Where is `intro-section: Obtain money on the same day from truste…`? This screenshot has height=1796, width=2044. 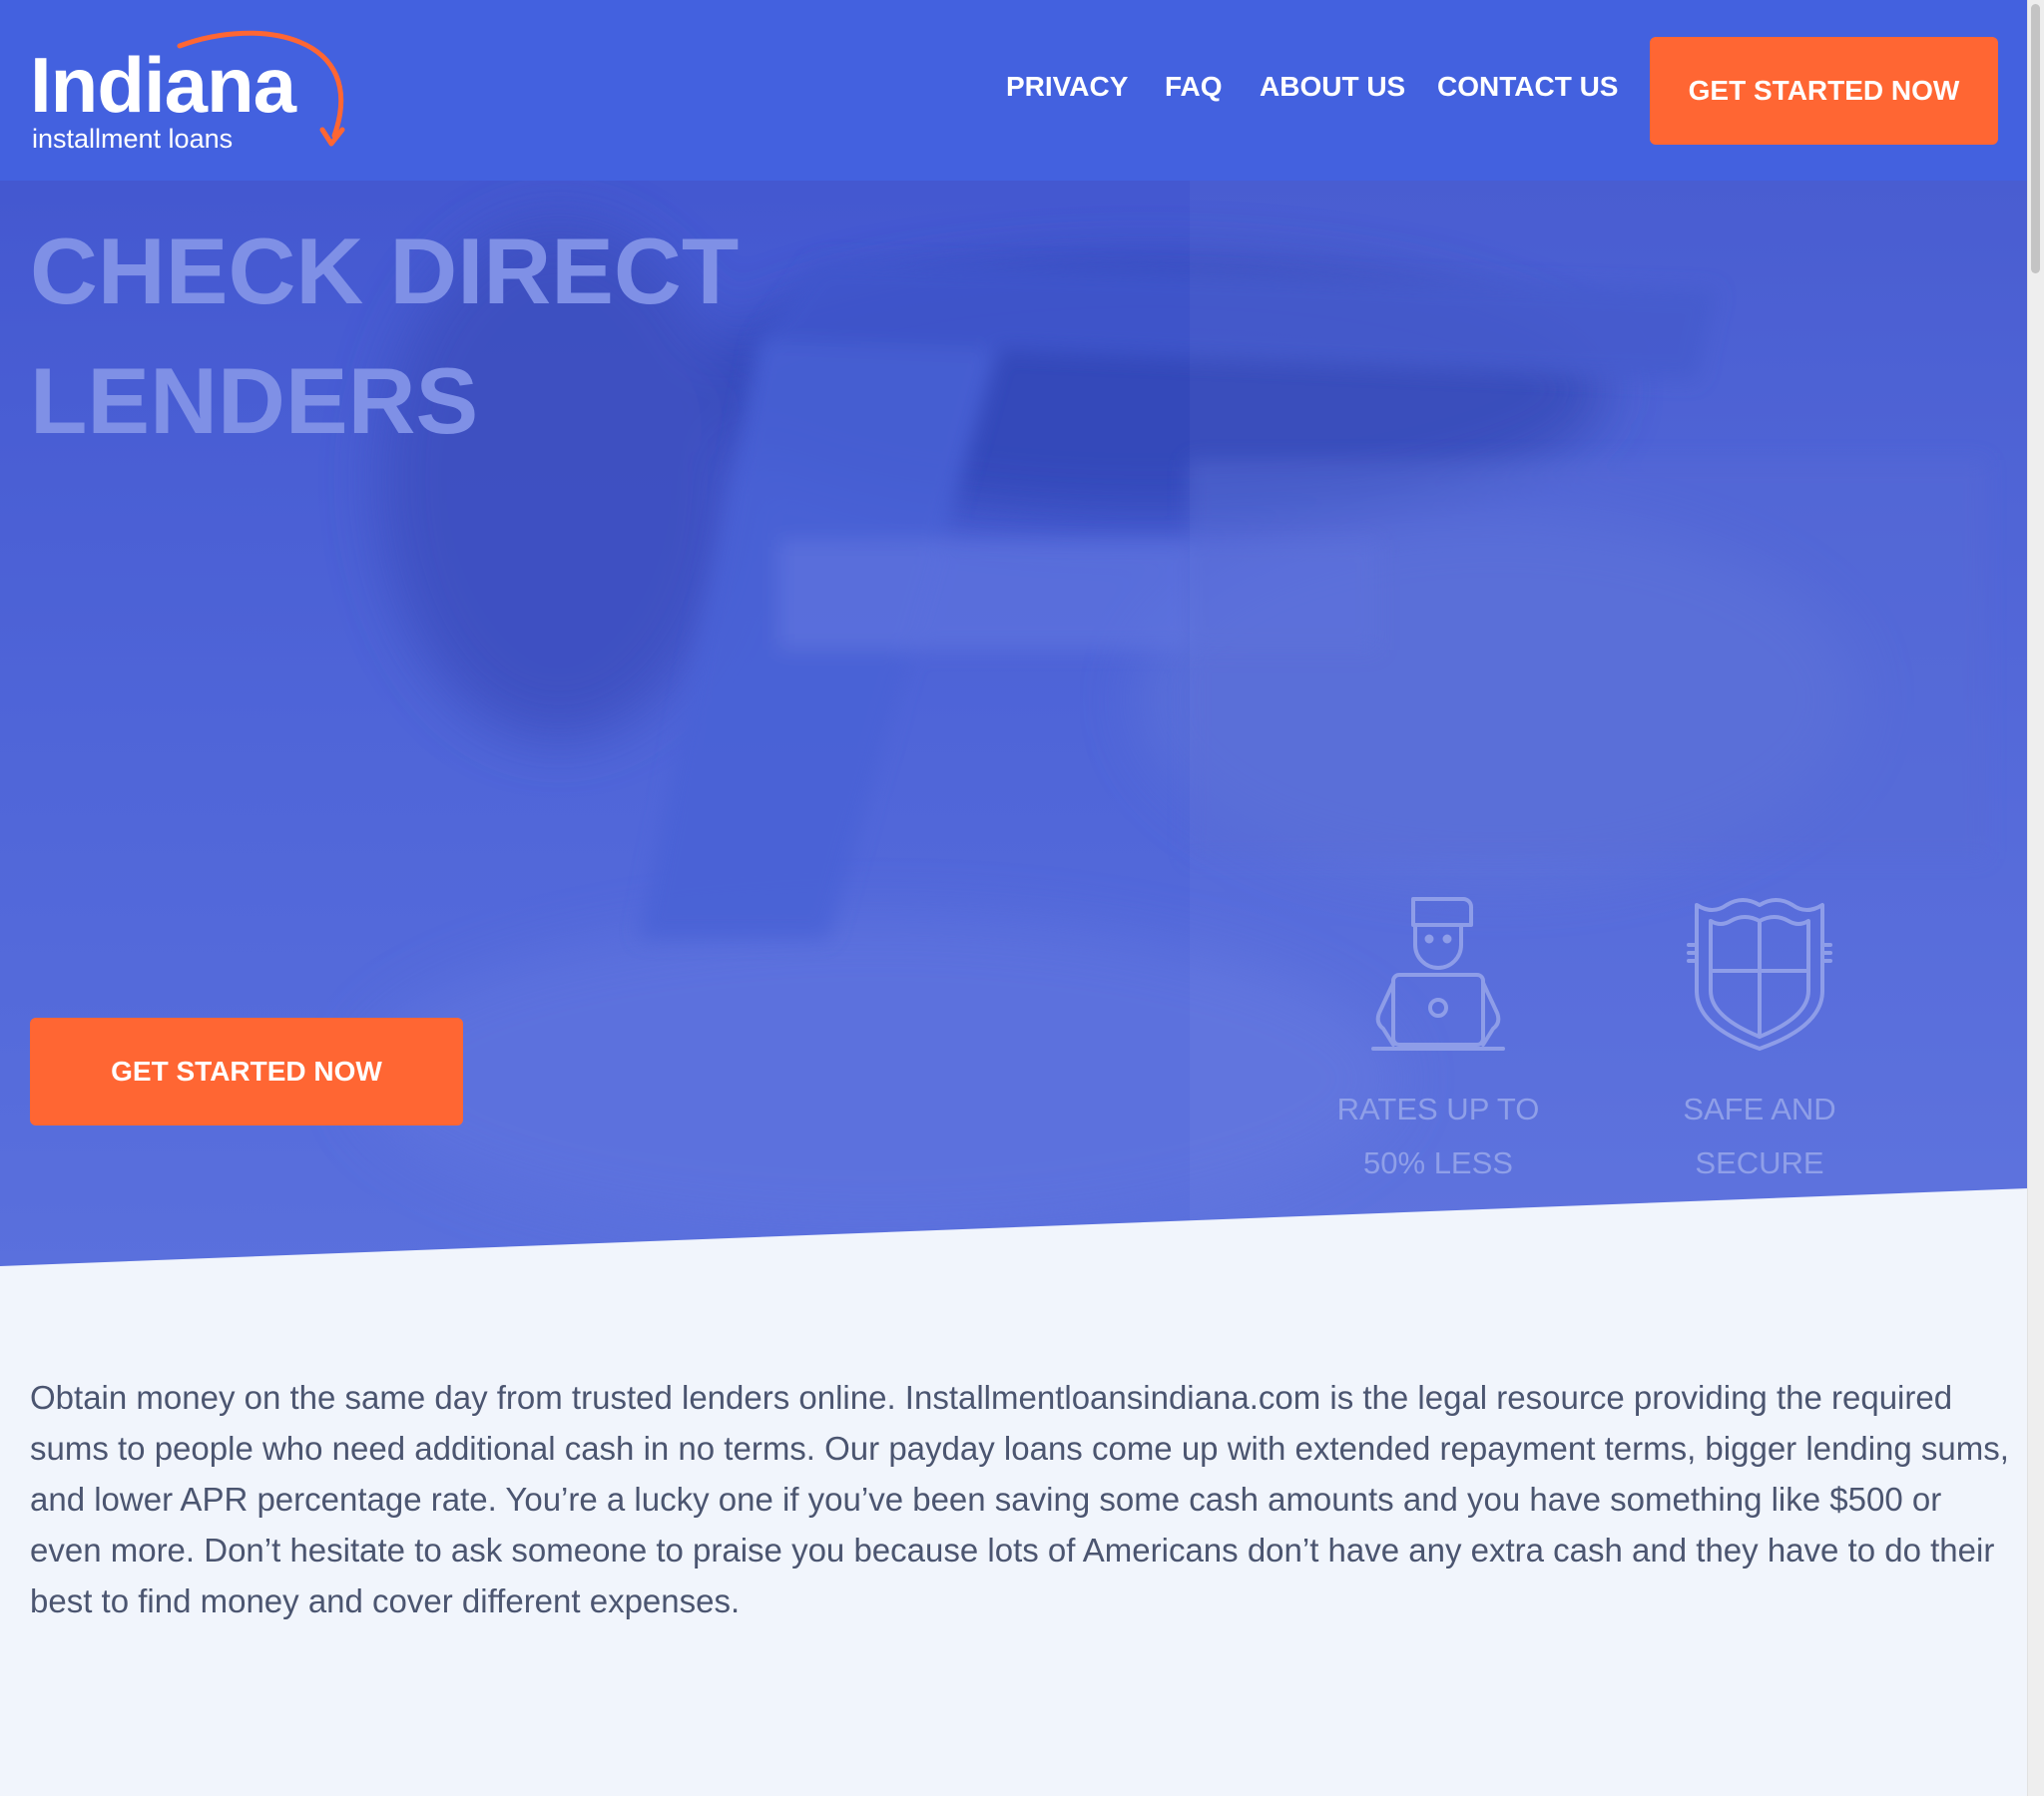 intro-section: Obtain money on the same day from truste… is located at coordinates (1023, 1499).